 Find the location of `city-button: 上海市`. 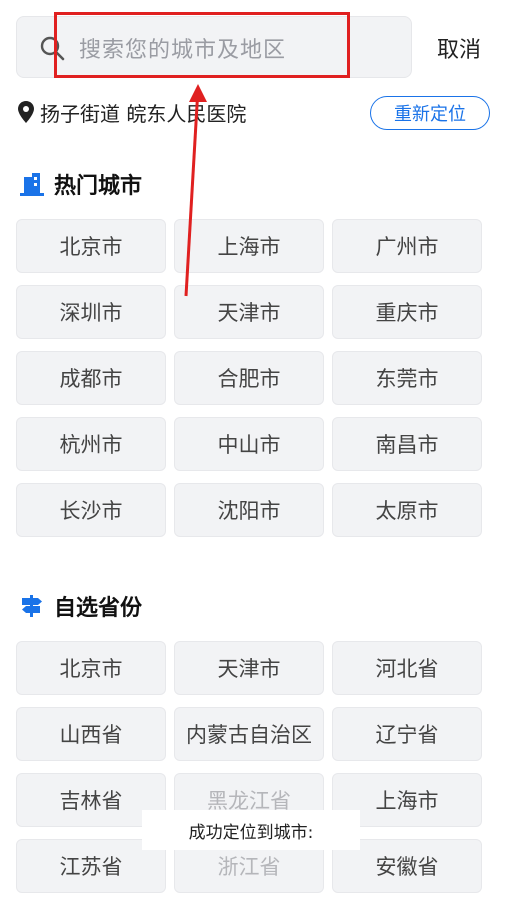

city-button: 上海市 is located at coordinates (249, 246).